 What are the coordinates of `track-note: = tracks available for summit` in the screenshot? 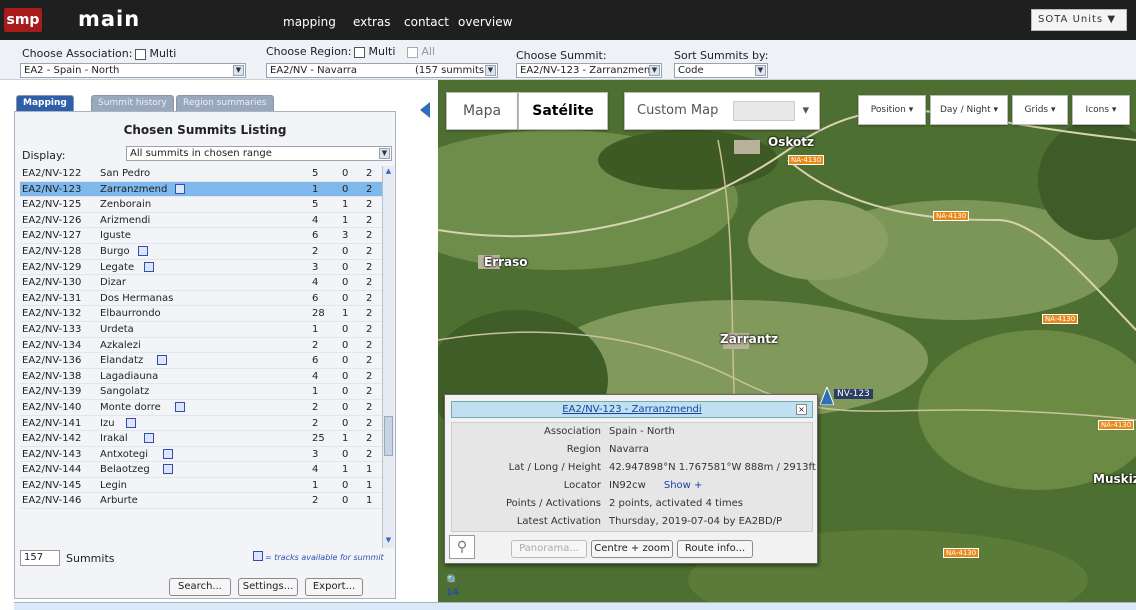 It's located at (324, 557).